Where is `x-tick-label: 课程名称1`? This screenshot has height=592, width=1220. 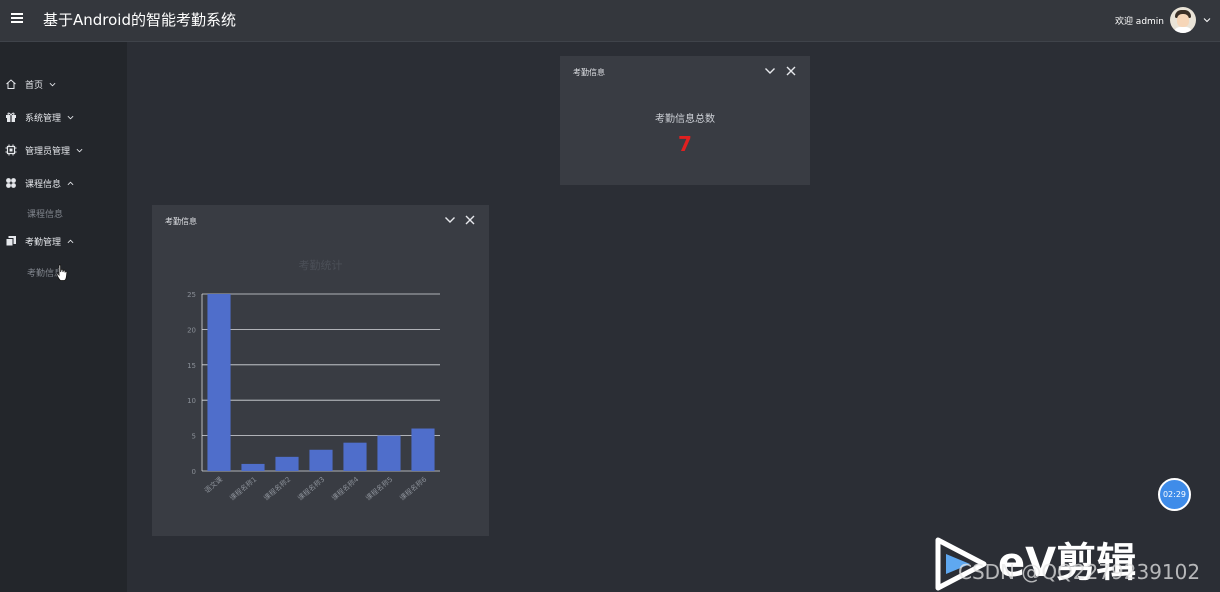 x-tick-label: 课程名称1 is located at coordinates (243, 489).